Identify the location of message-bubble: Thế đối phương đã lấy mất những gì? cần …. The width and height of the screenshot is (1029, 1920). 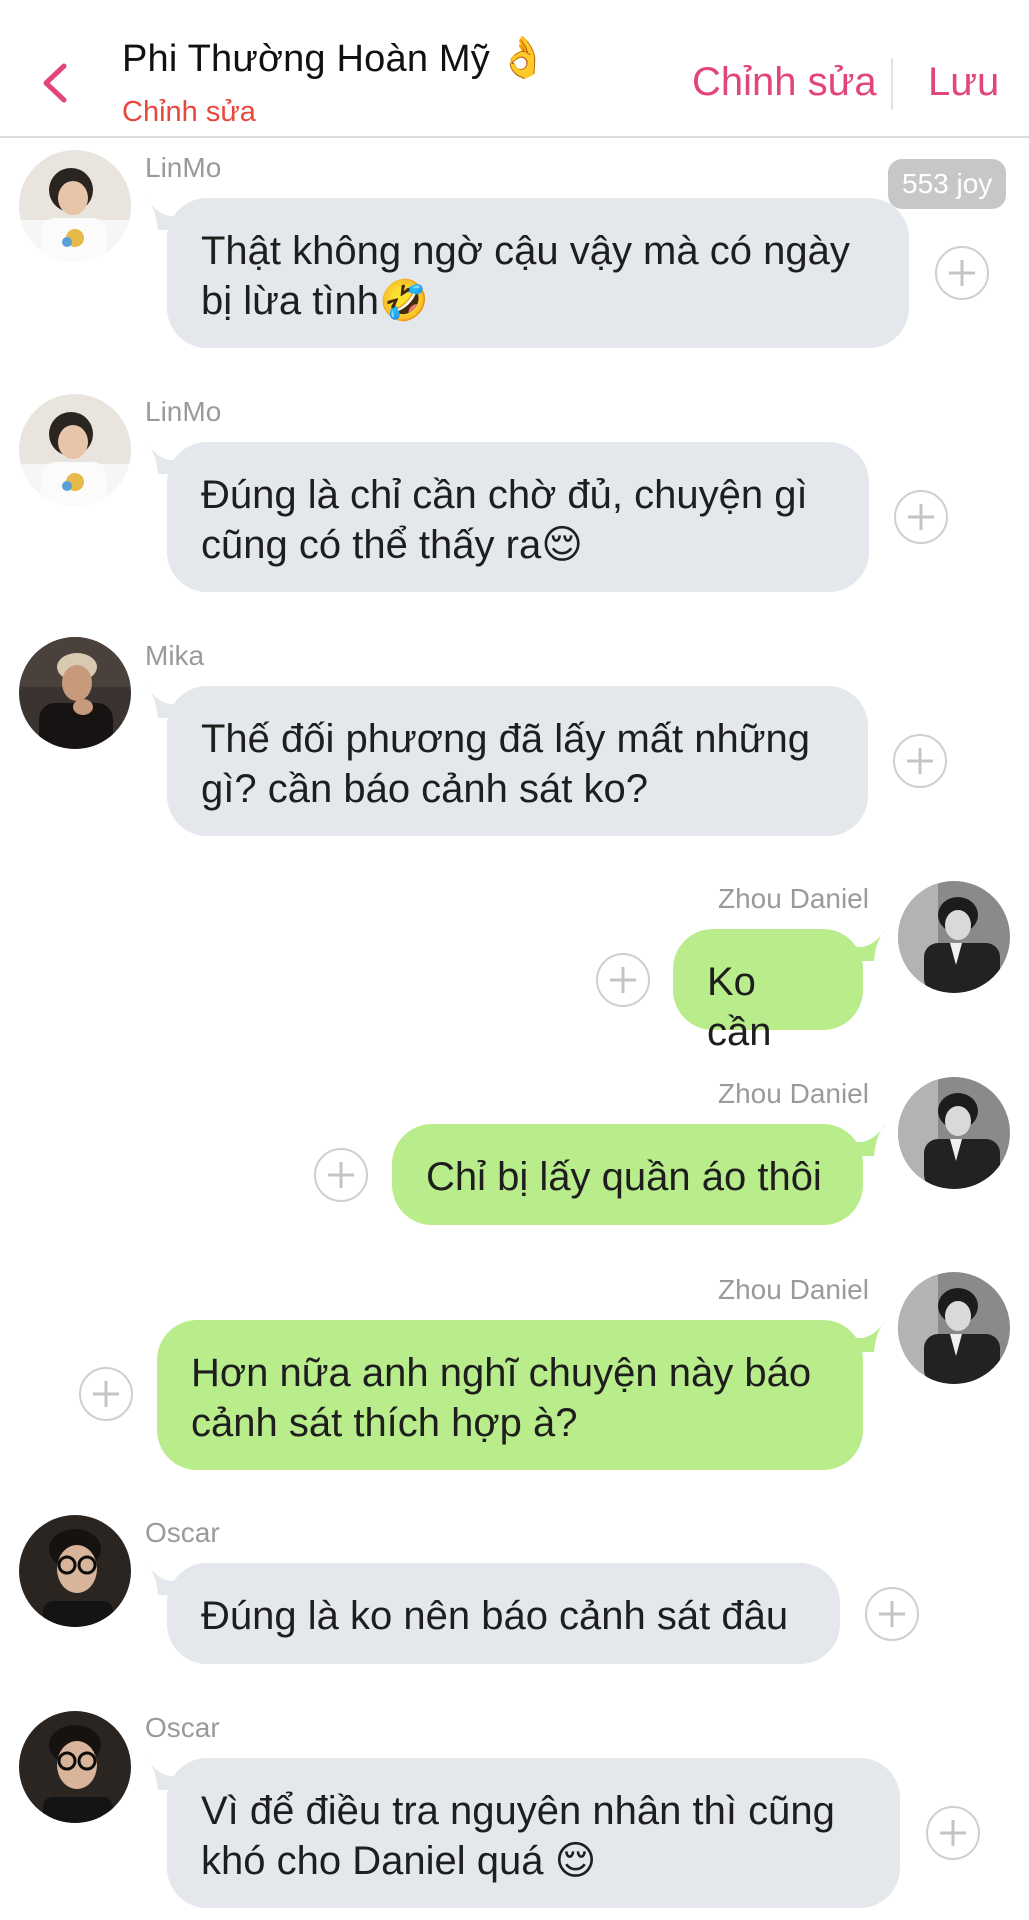
(517, 761).